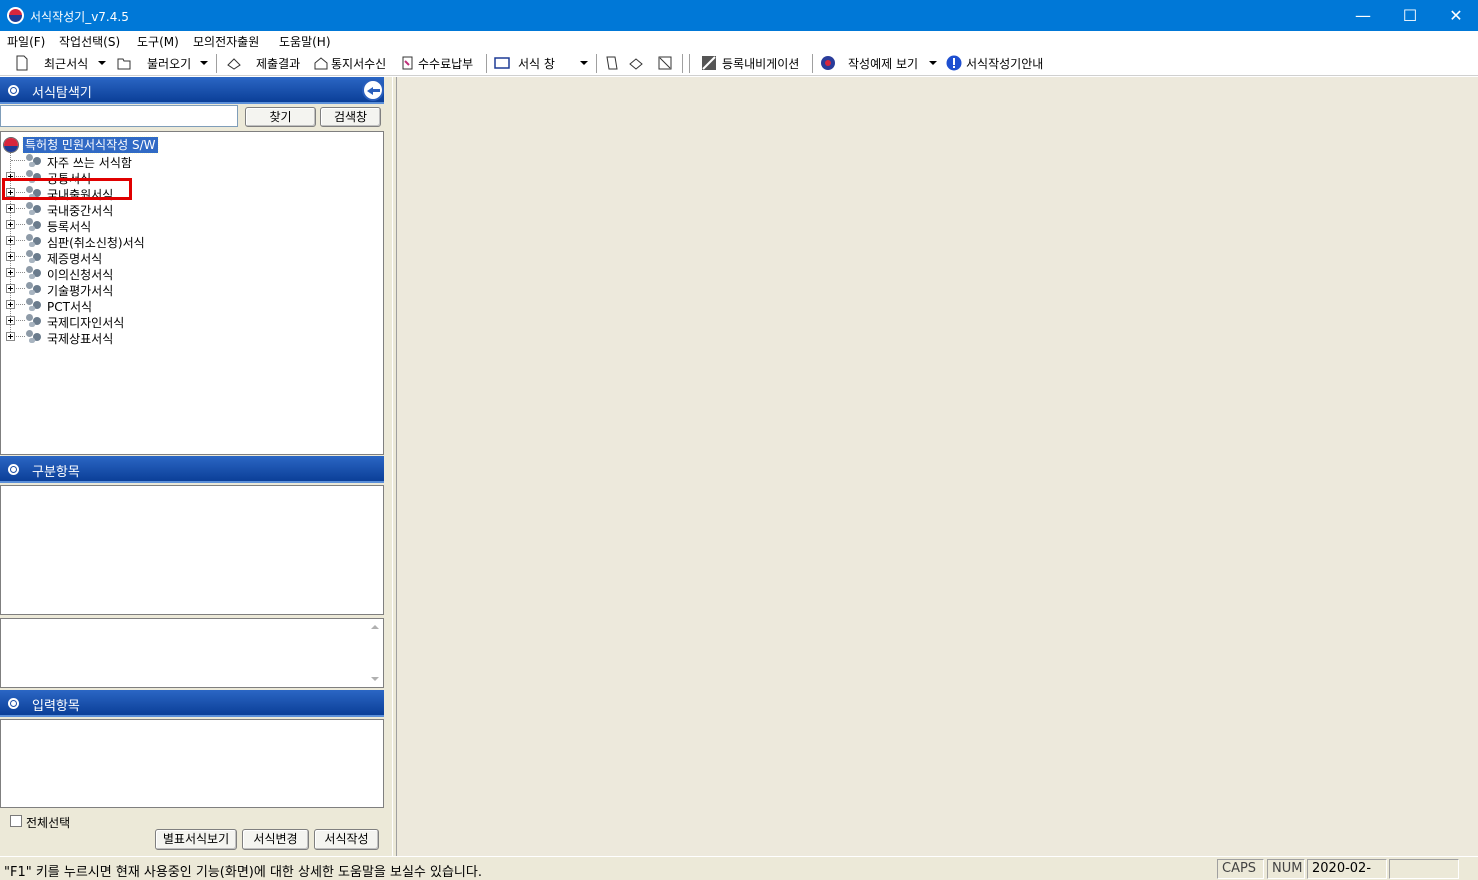  I want to click on tree-item-registration: 등록서식, so click(191, 225).